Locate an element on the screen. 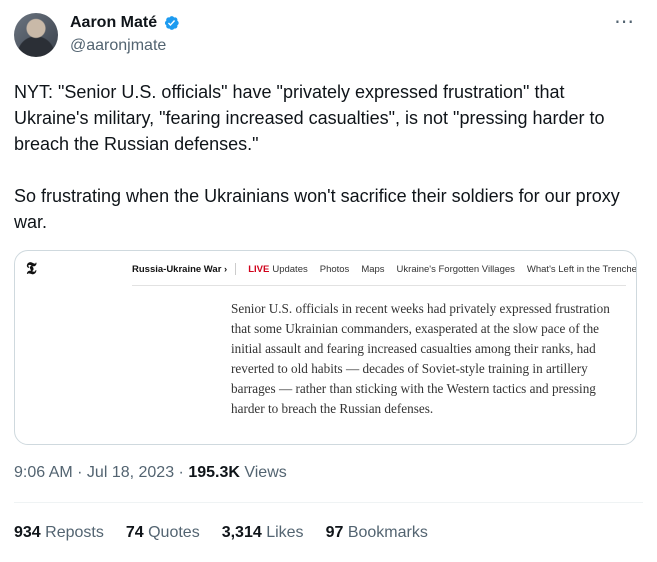 This screenshot has height=562, width=657. nav-separator is located at coordinates (236, 269).